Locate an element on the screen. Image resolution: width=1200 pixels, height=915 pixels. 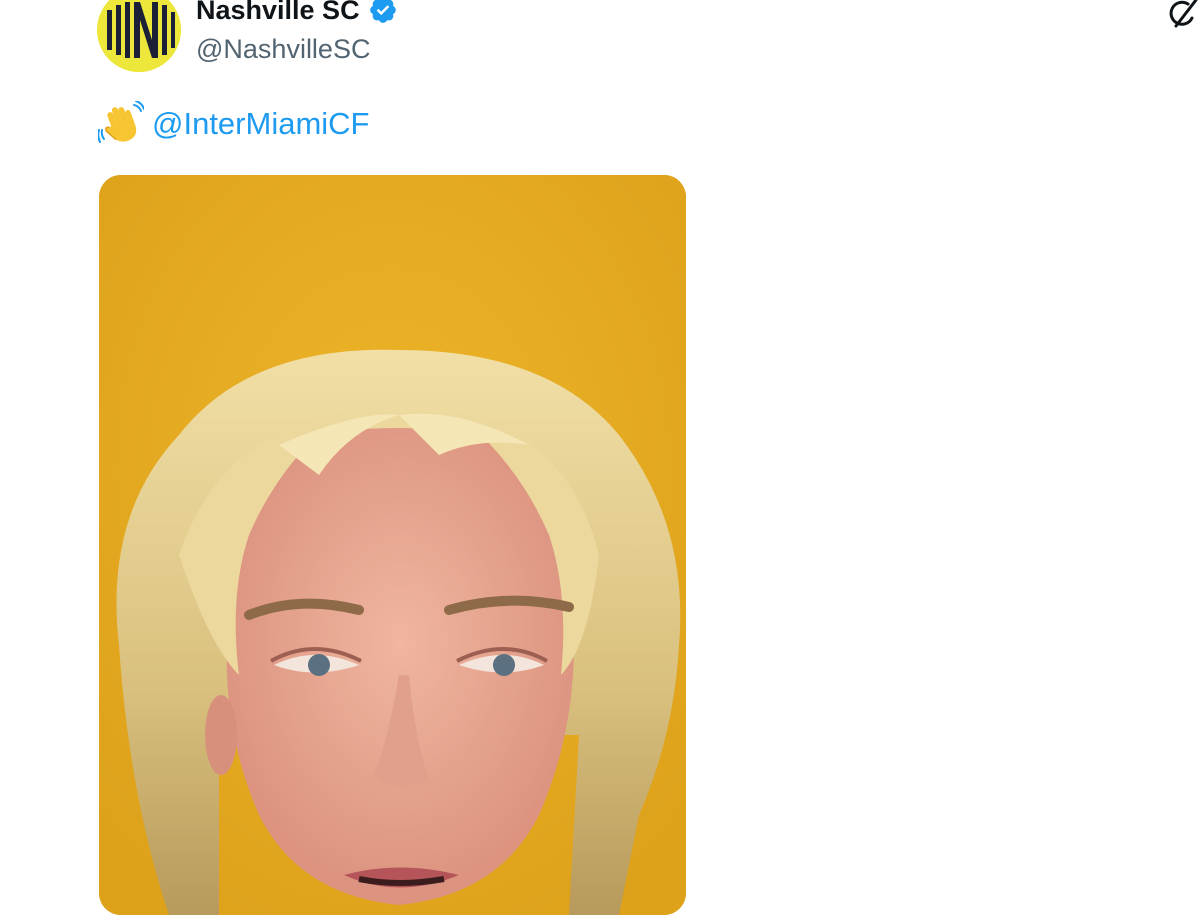
author-display-name: Nashville SC is located at coordinates (278, 13).